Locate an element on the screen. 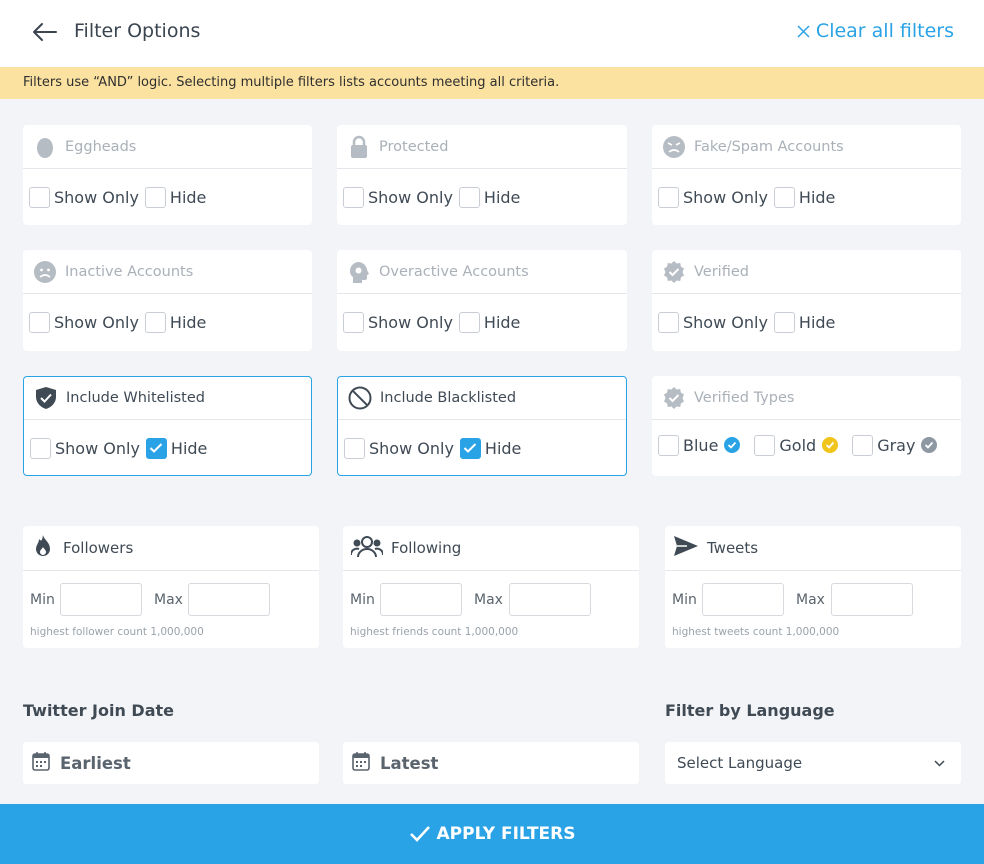 This screenshot has height=864, width=984. blacklisted-hide-option: Hide is located at coordinates (490, 448).